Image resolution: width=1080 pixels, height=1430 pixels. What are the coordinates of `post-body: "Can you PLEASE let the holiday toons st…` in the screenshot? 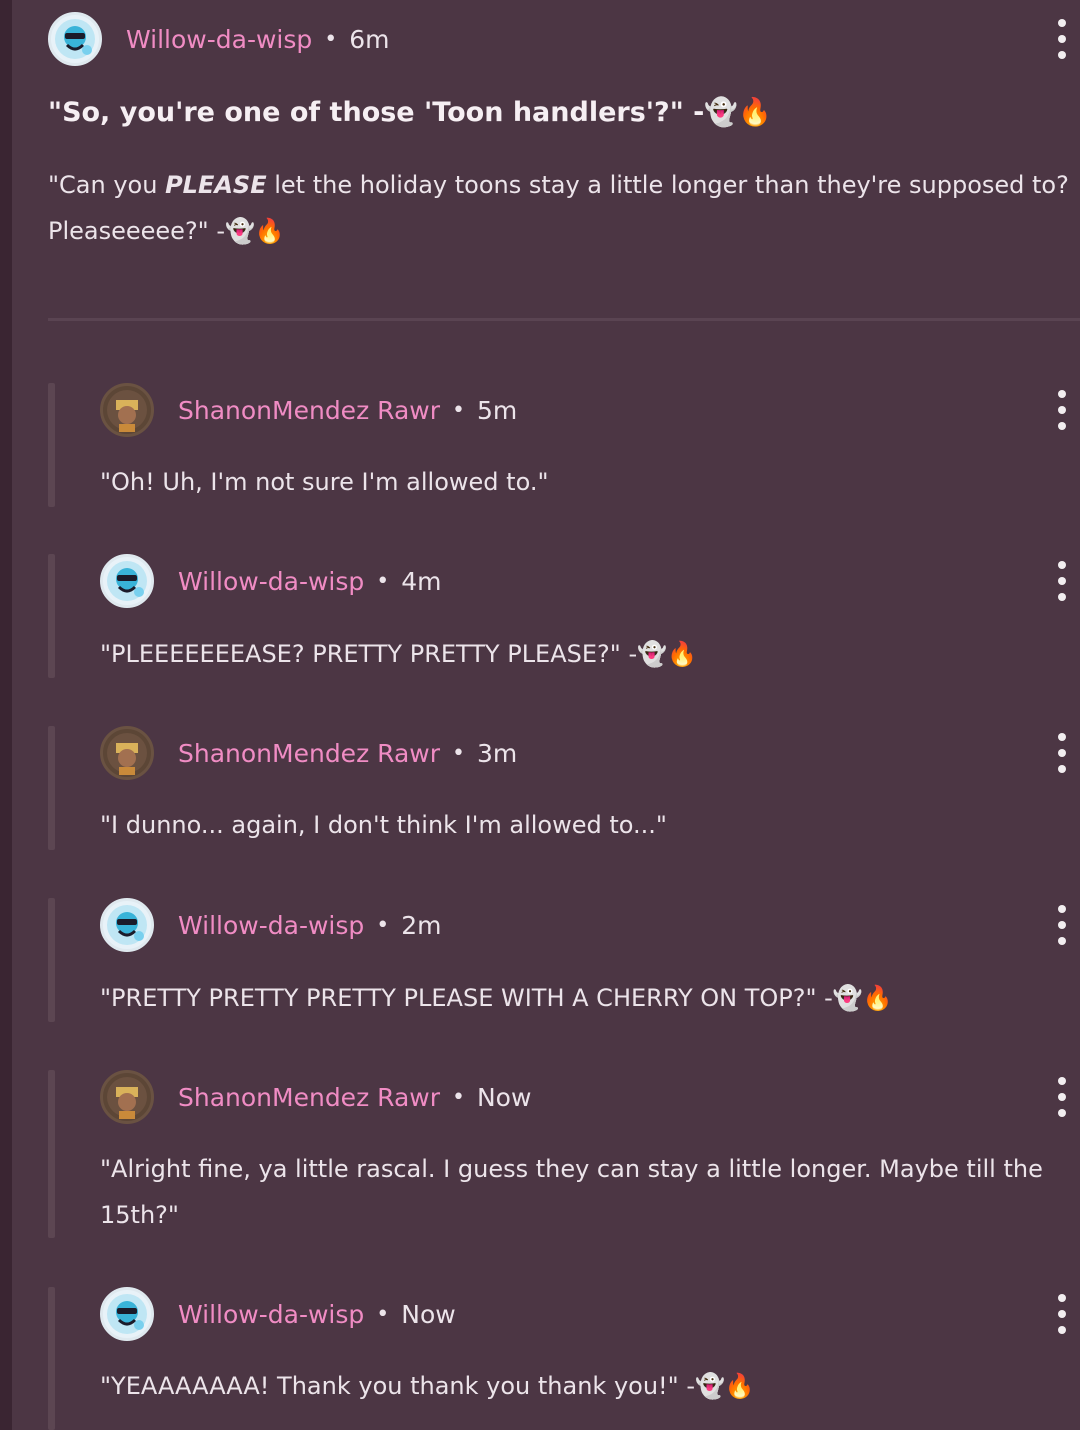 It's located at (562, 208).